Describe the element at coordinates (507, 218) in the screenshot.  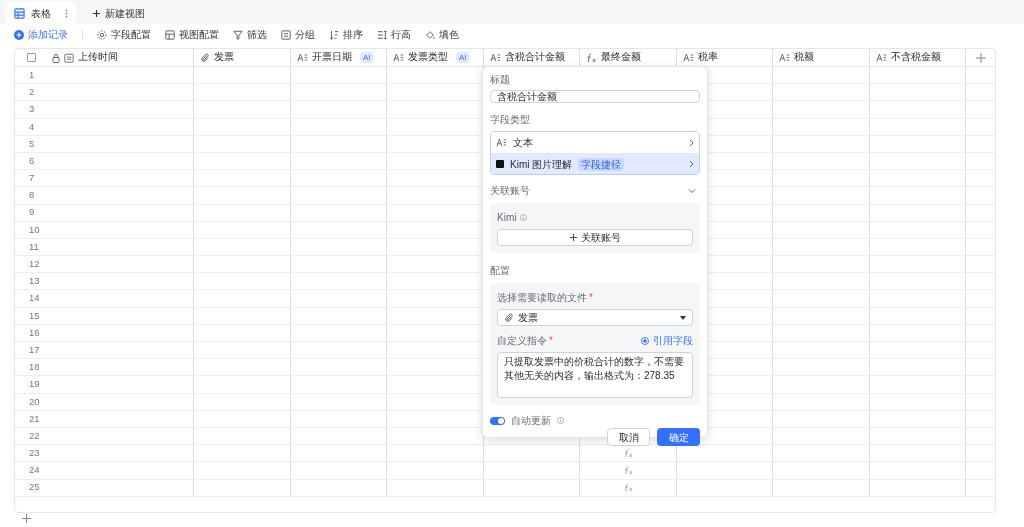
I see `account-name: Kimi` at that location.